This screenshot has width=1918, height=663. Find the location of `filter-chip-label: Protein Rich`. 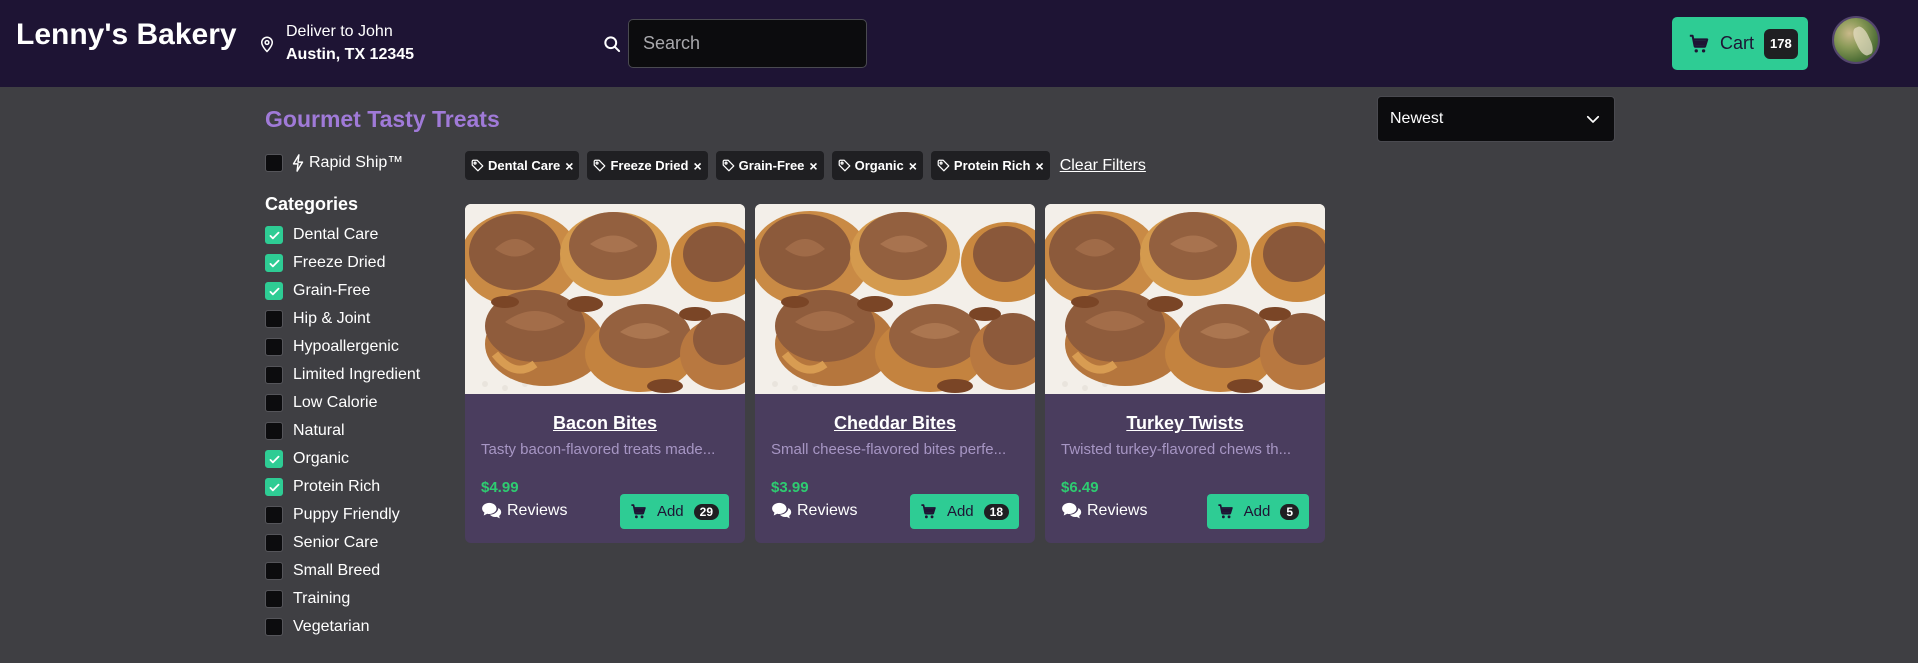

filter-chip-label: Protein Rich is located at coordinates (992, 165).